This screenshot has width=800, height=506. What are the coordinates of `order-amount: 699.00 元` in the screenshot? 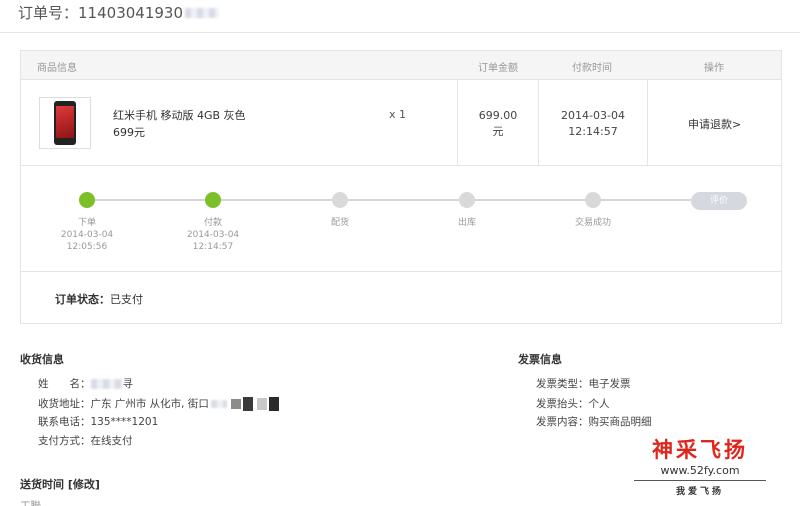 It's located at (498, 123).